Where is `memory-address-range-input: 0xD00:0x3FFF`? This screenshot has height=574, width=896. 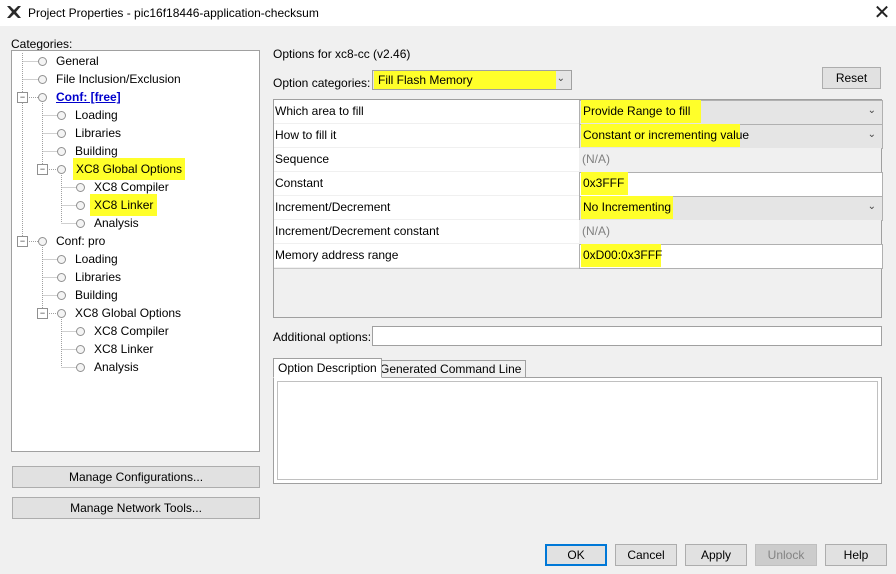 memory-address-range-input: 0xD00:0x3FFF is located at coordinates (731, 256).